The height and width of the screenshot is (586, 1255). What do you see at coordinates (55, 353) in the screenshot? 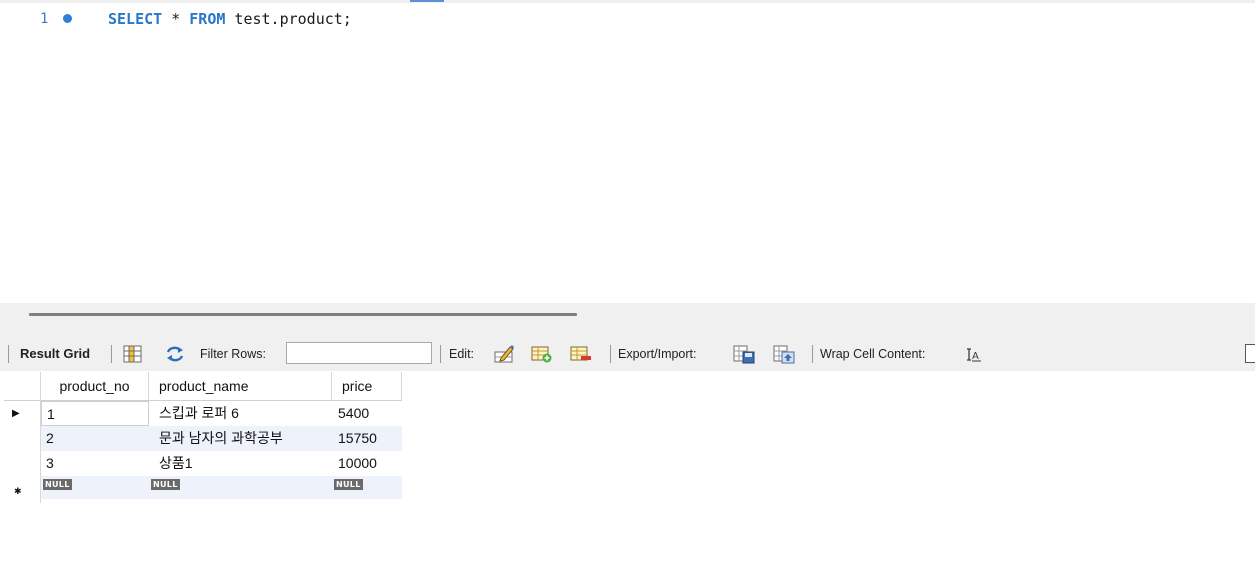
I see `result-grid-tab: Result Grid` at bounding box center [55, 353].